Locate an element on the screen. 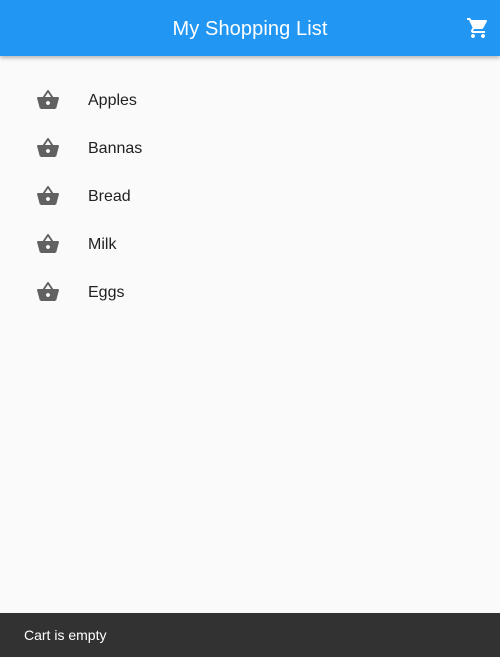 Image resolution: width=500 pixels, height=658 pixels. list-item: Eggs is located at coordinates (250, 292).